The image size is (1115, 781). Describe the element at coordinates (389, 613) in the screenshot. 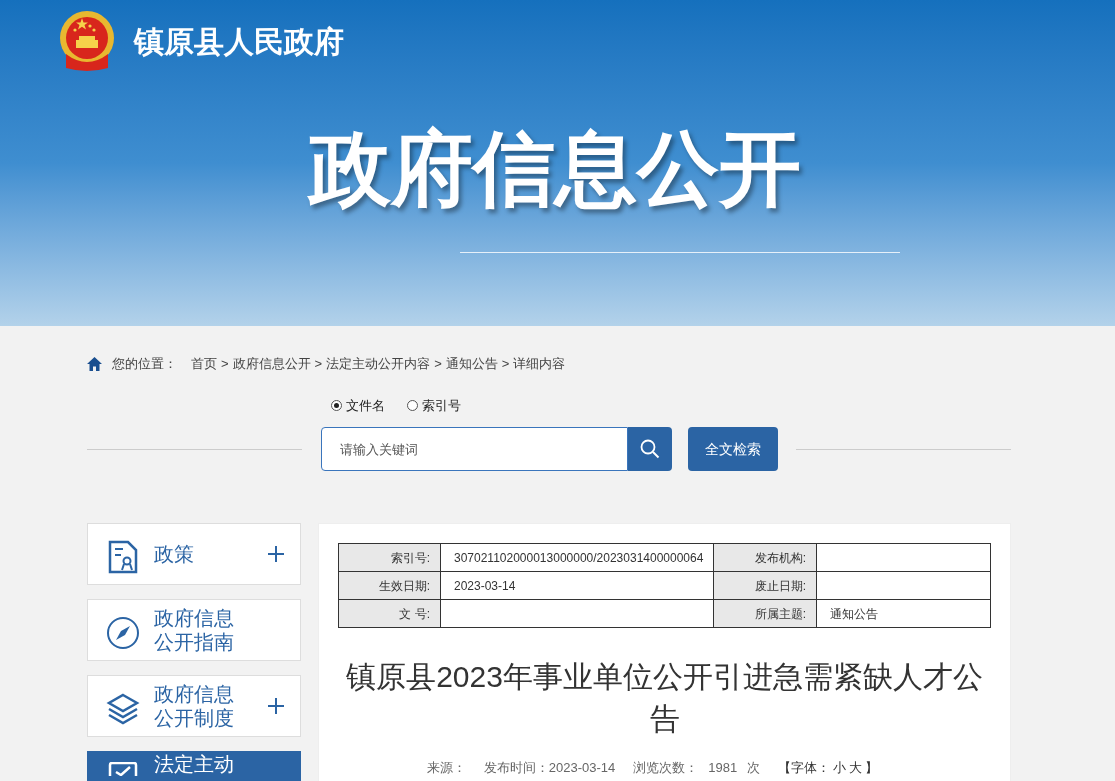

I see `field-label: 文 号:` at that location.